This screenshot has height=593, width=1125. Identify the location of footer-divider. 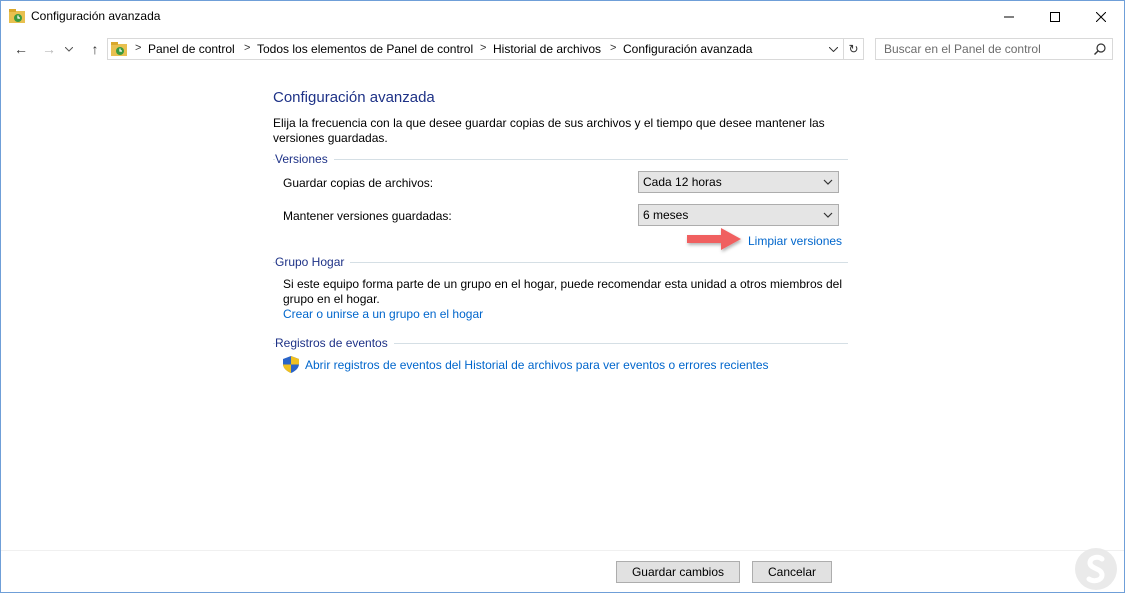
(562, 550).